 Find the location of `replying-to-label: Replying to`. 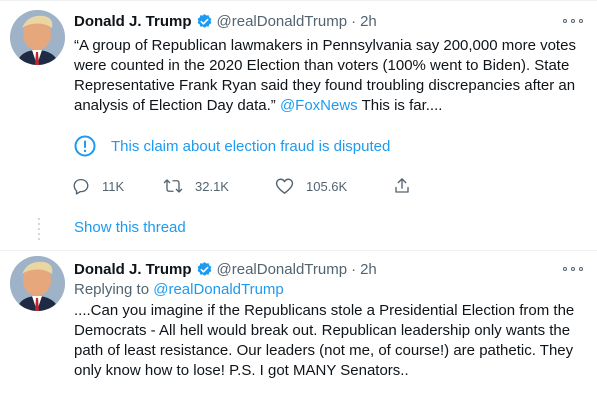

replying-to-label: Replying to is located at coordinates (114, 289).